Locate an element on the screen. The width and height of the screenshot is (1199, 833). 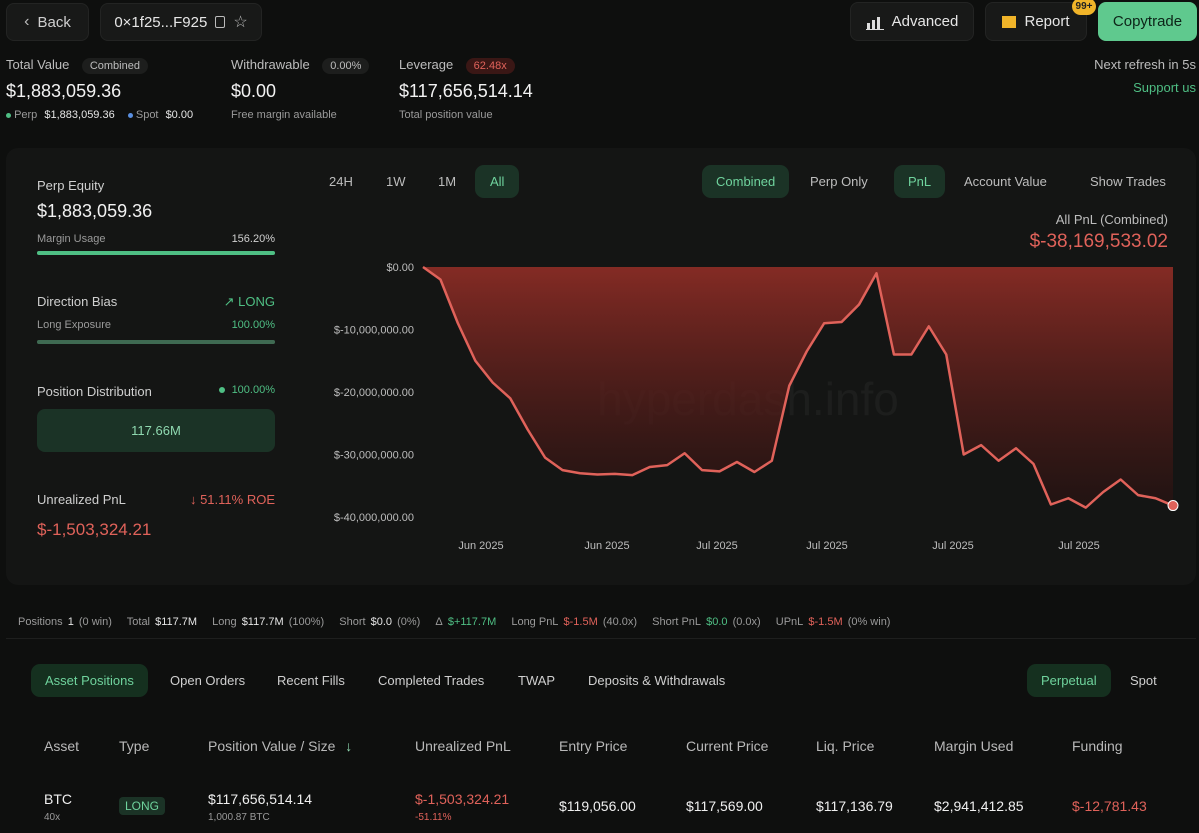
withdrawable-value: $0.00 is located at coordinates (300, 91).